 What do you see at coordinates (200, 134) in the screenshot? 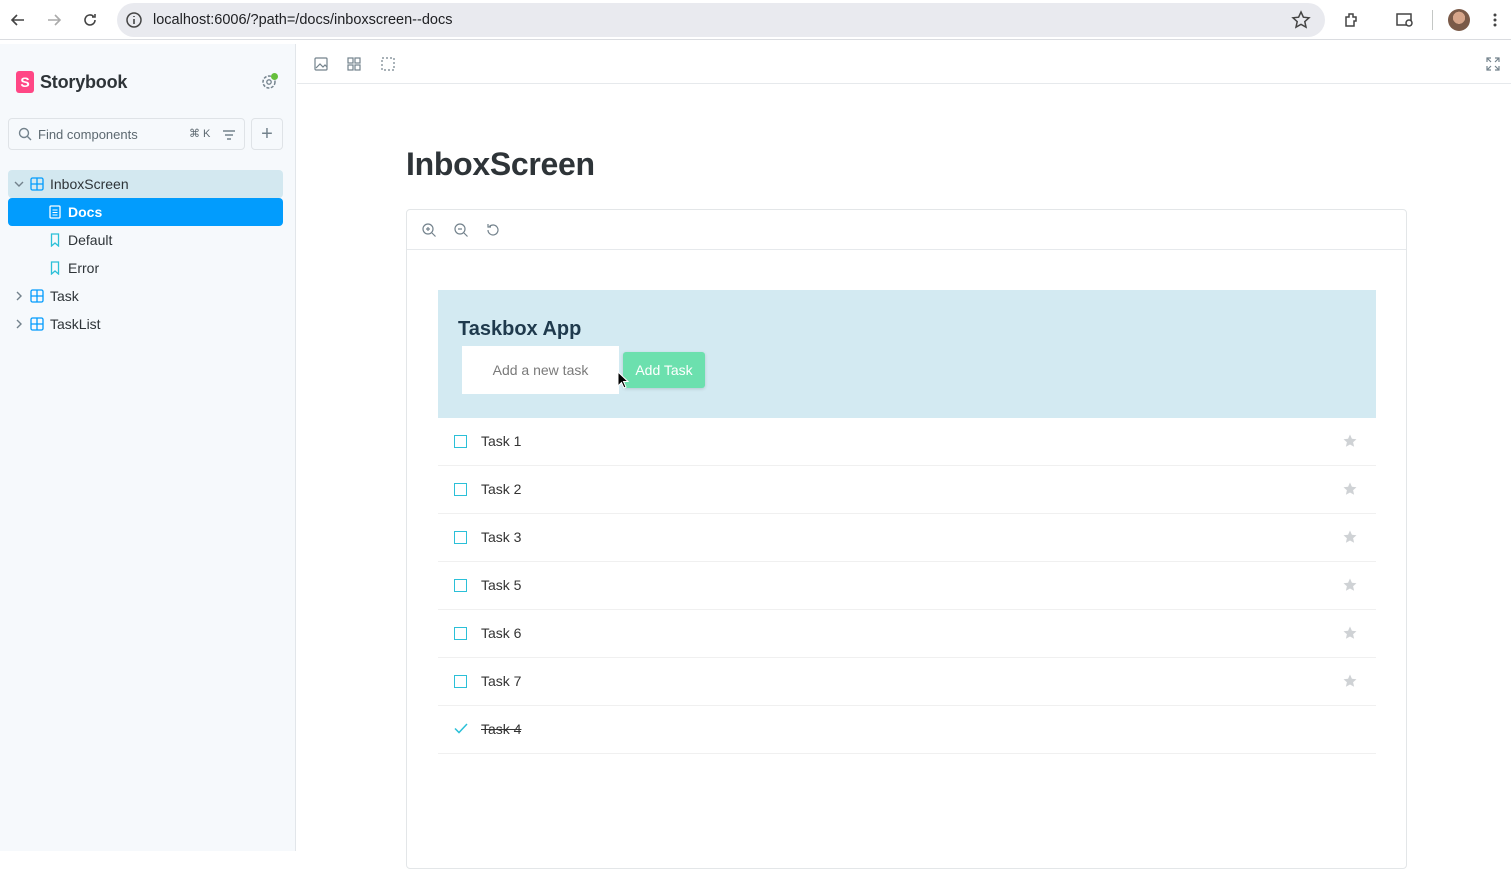
I see `search-shortcut-hint: ⌘ K` at bounding box center [200, 134].